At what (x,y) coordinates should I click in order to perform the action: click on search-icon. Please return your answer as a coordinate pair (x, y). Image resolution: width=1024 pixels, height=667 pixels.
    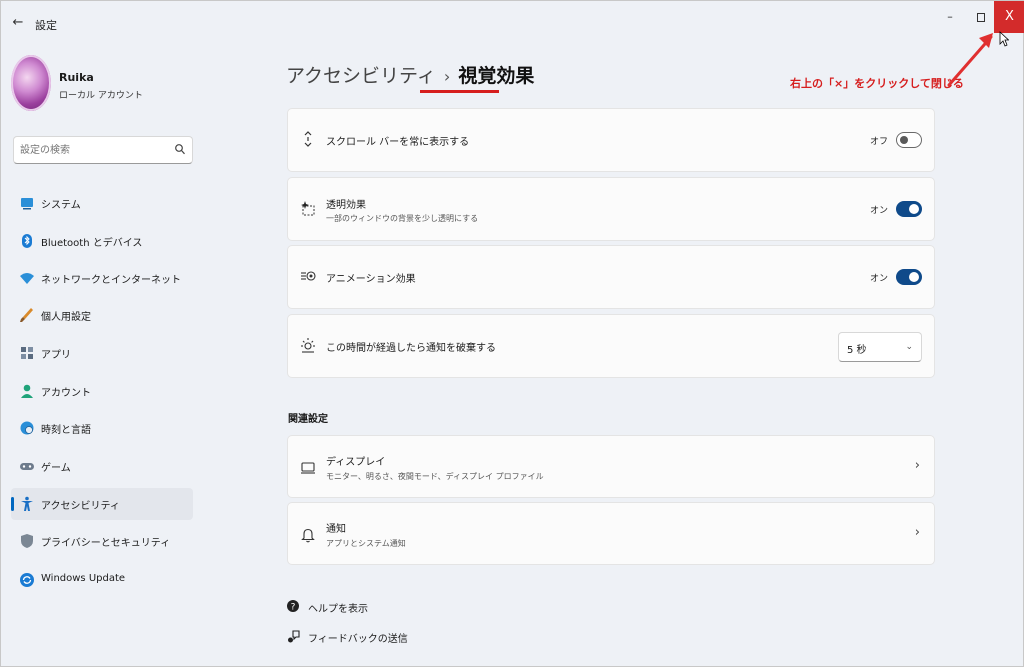
    Looking at the image, I should click on (180, 150).